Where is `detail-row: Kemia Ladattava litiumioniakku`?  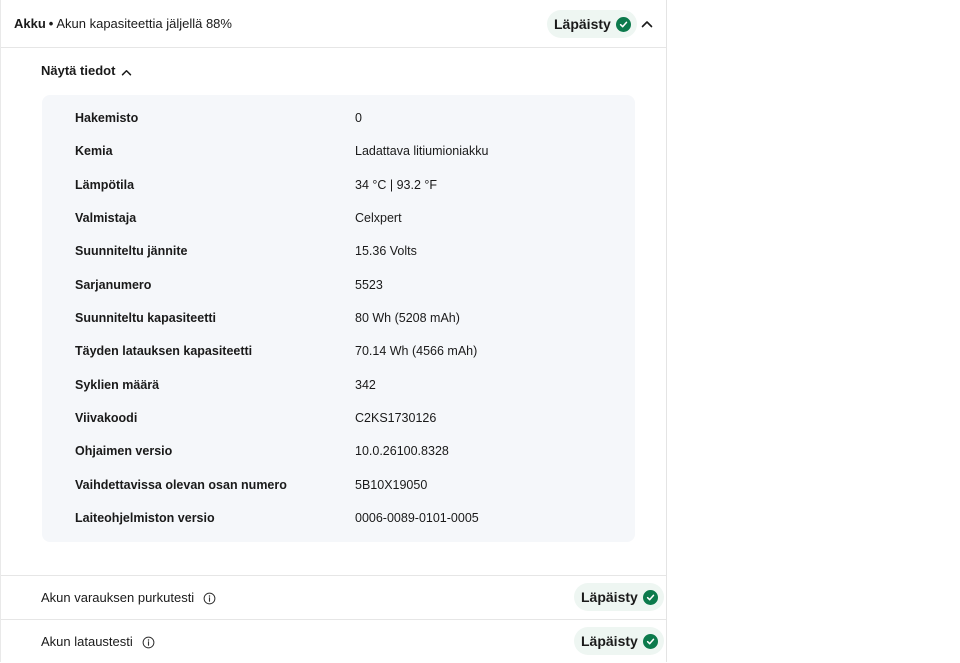
detail-row: Kemia Ladattava litiumioniakku is located at coordinates (338, 151).